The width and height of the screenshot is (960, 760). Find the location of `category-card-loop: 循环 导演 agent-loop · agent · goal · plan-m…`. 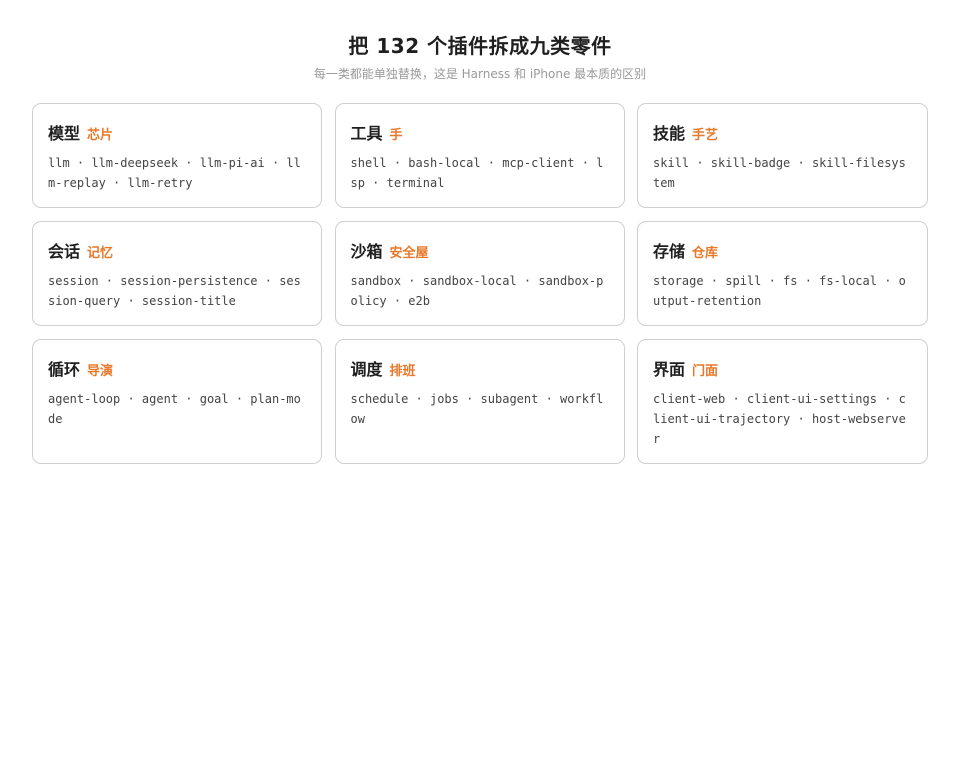

category-card-loop: 循环 导演 agent-loop · agent · goal · plan-m… is located at coordinates (177, 401).